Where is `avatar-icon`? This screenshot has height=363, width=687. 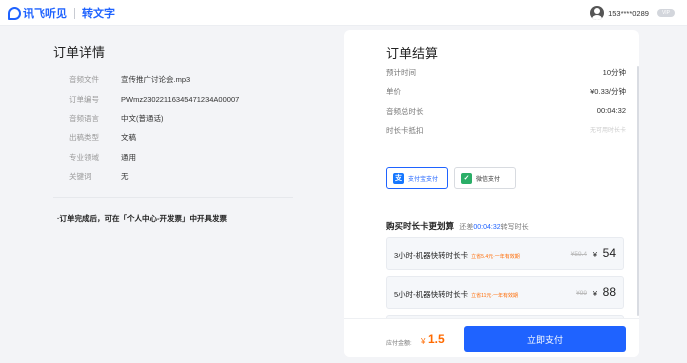 avatar-icon is located at coordinates (597, 13).